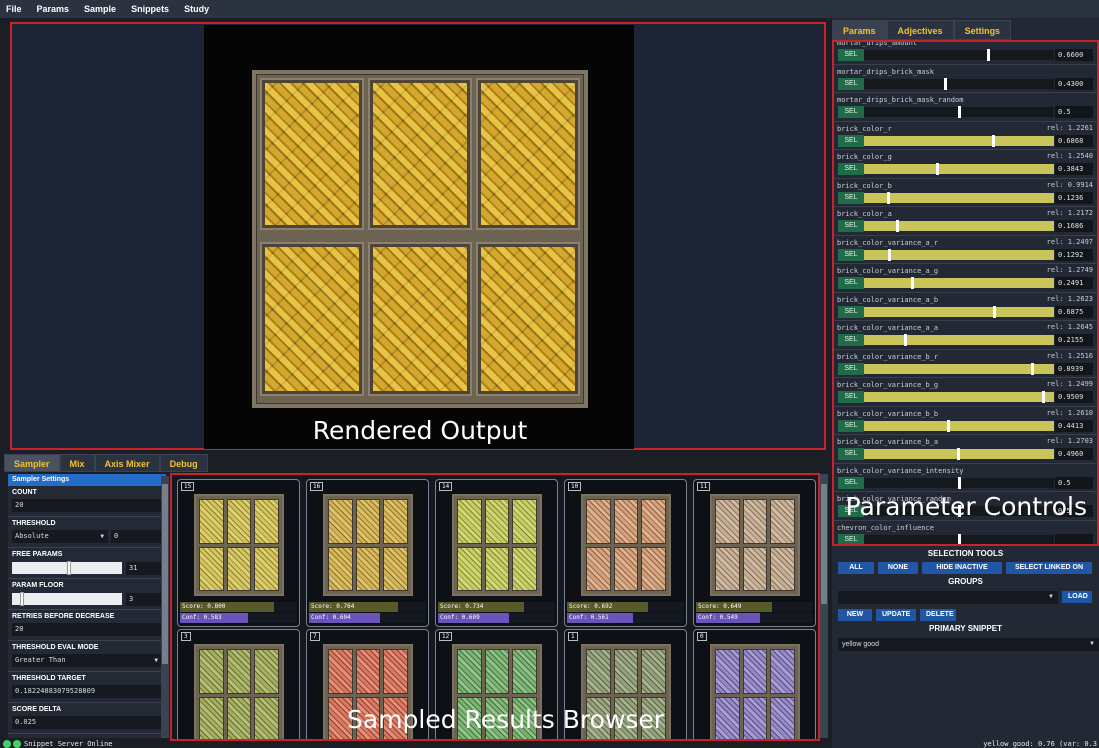 The image size is (1099, 748). Describe the element at coordinates (496, 553) in the screenshot. I see `result-card: 14 Score: 0.734 Conf: 0.609` at that location.